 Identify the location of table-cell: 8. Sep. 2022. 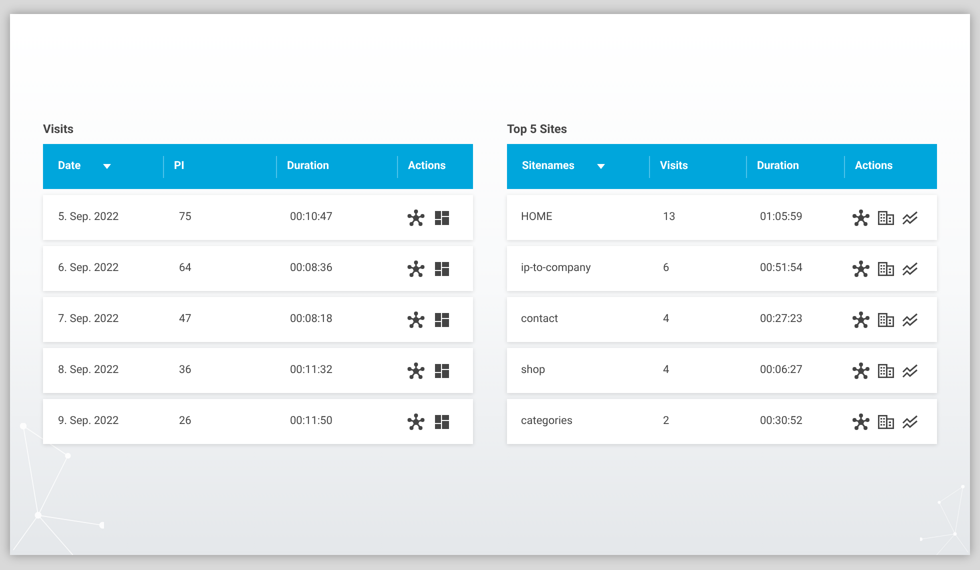
(88, 369).